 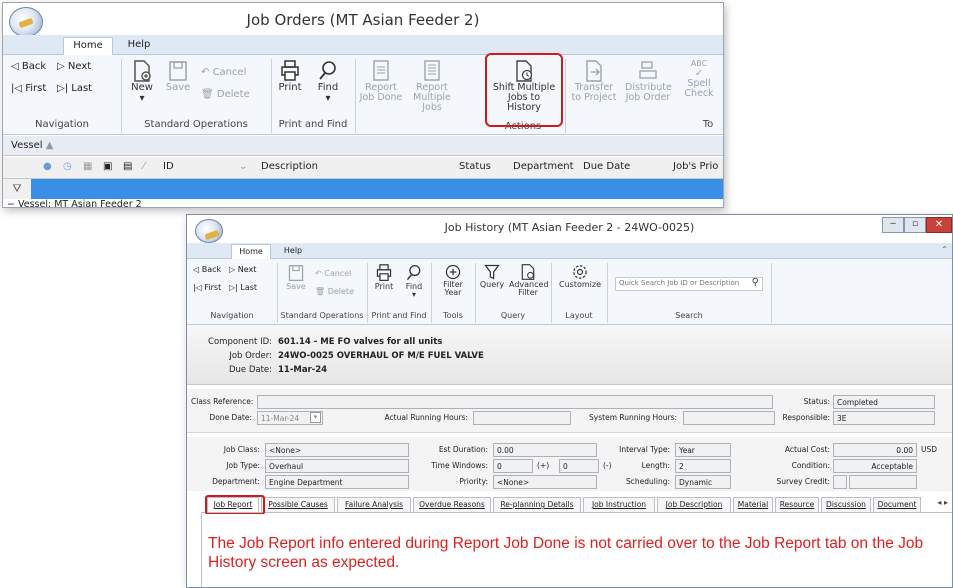 I want to click on tab-discussion: Discussion, so click(x=846, y=504).